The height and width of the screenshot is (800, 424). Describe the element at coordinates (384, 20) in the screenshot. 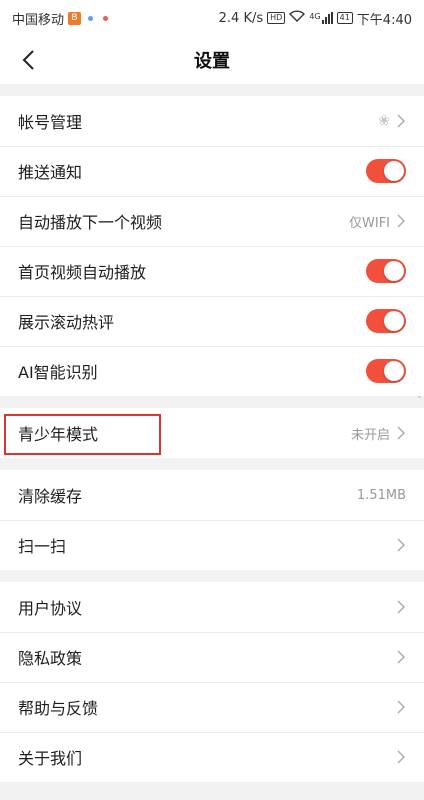

I see `clock: 下午4:40` at that location.